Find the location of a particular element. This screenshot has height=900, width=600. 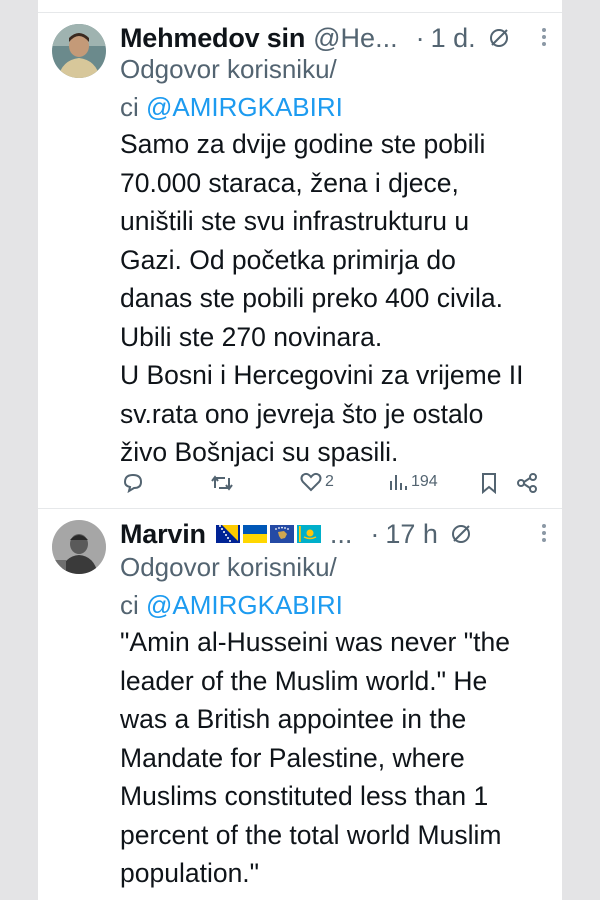

tweet-line: Mandate for Palestine, where is located at coordinates (292, 757).